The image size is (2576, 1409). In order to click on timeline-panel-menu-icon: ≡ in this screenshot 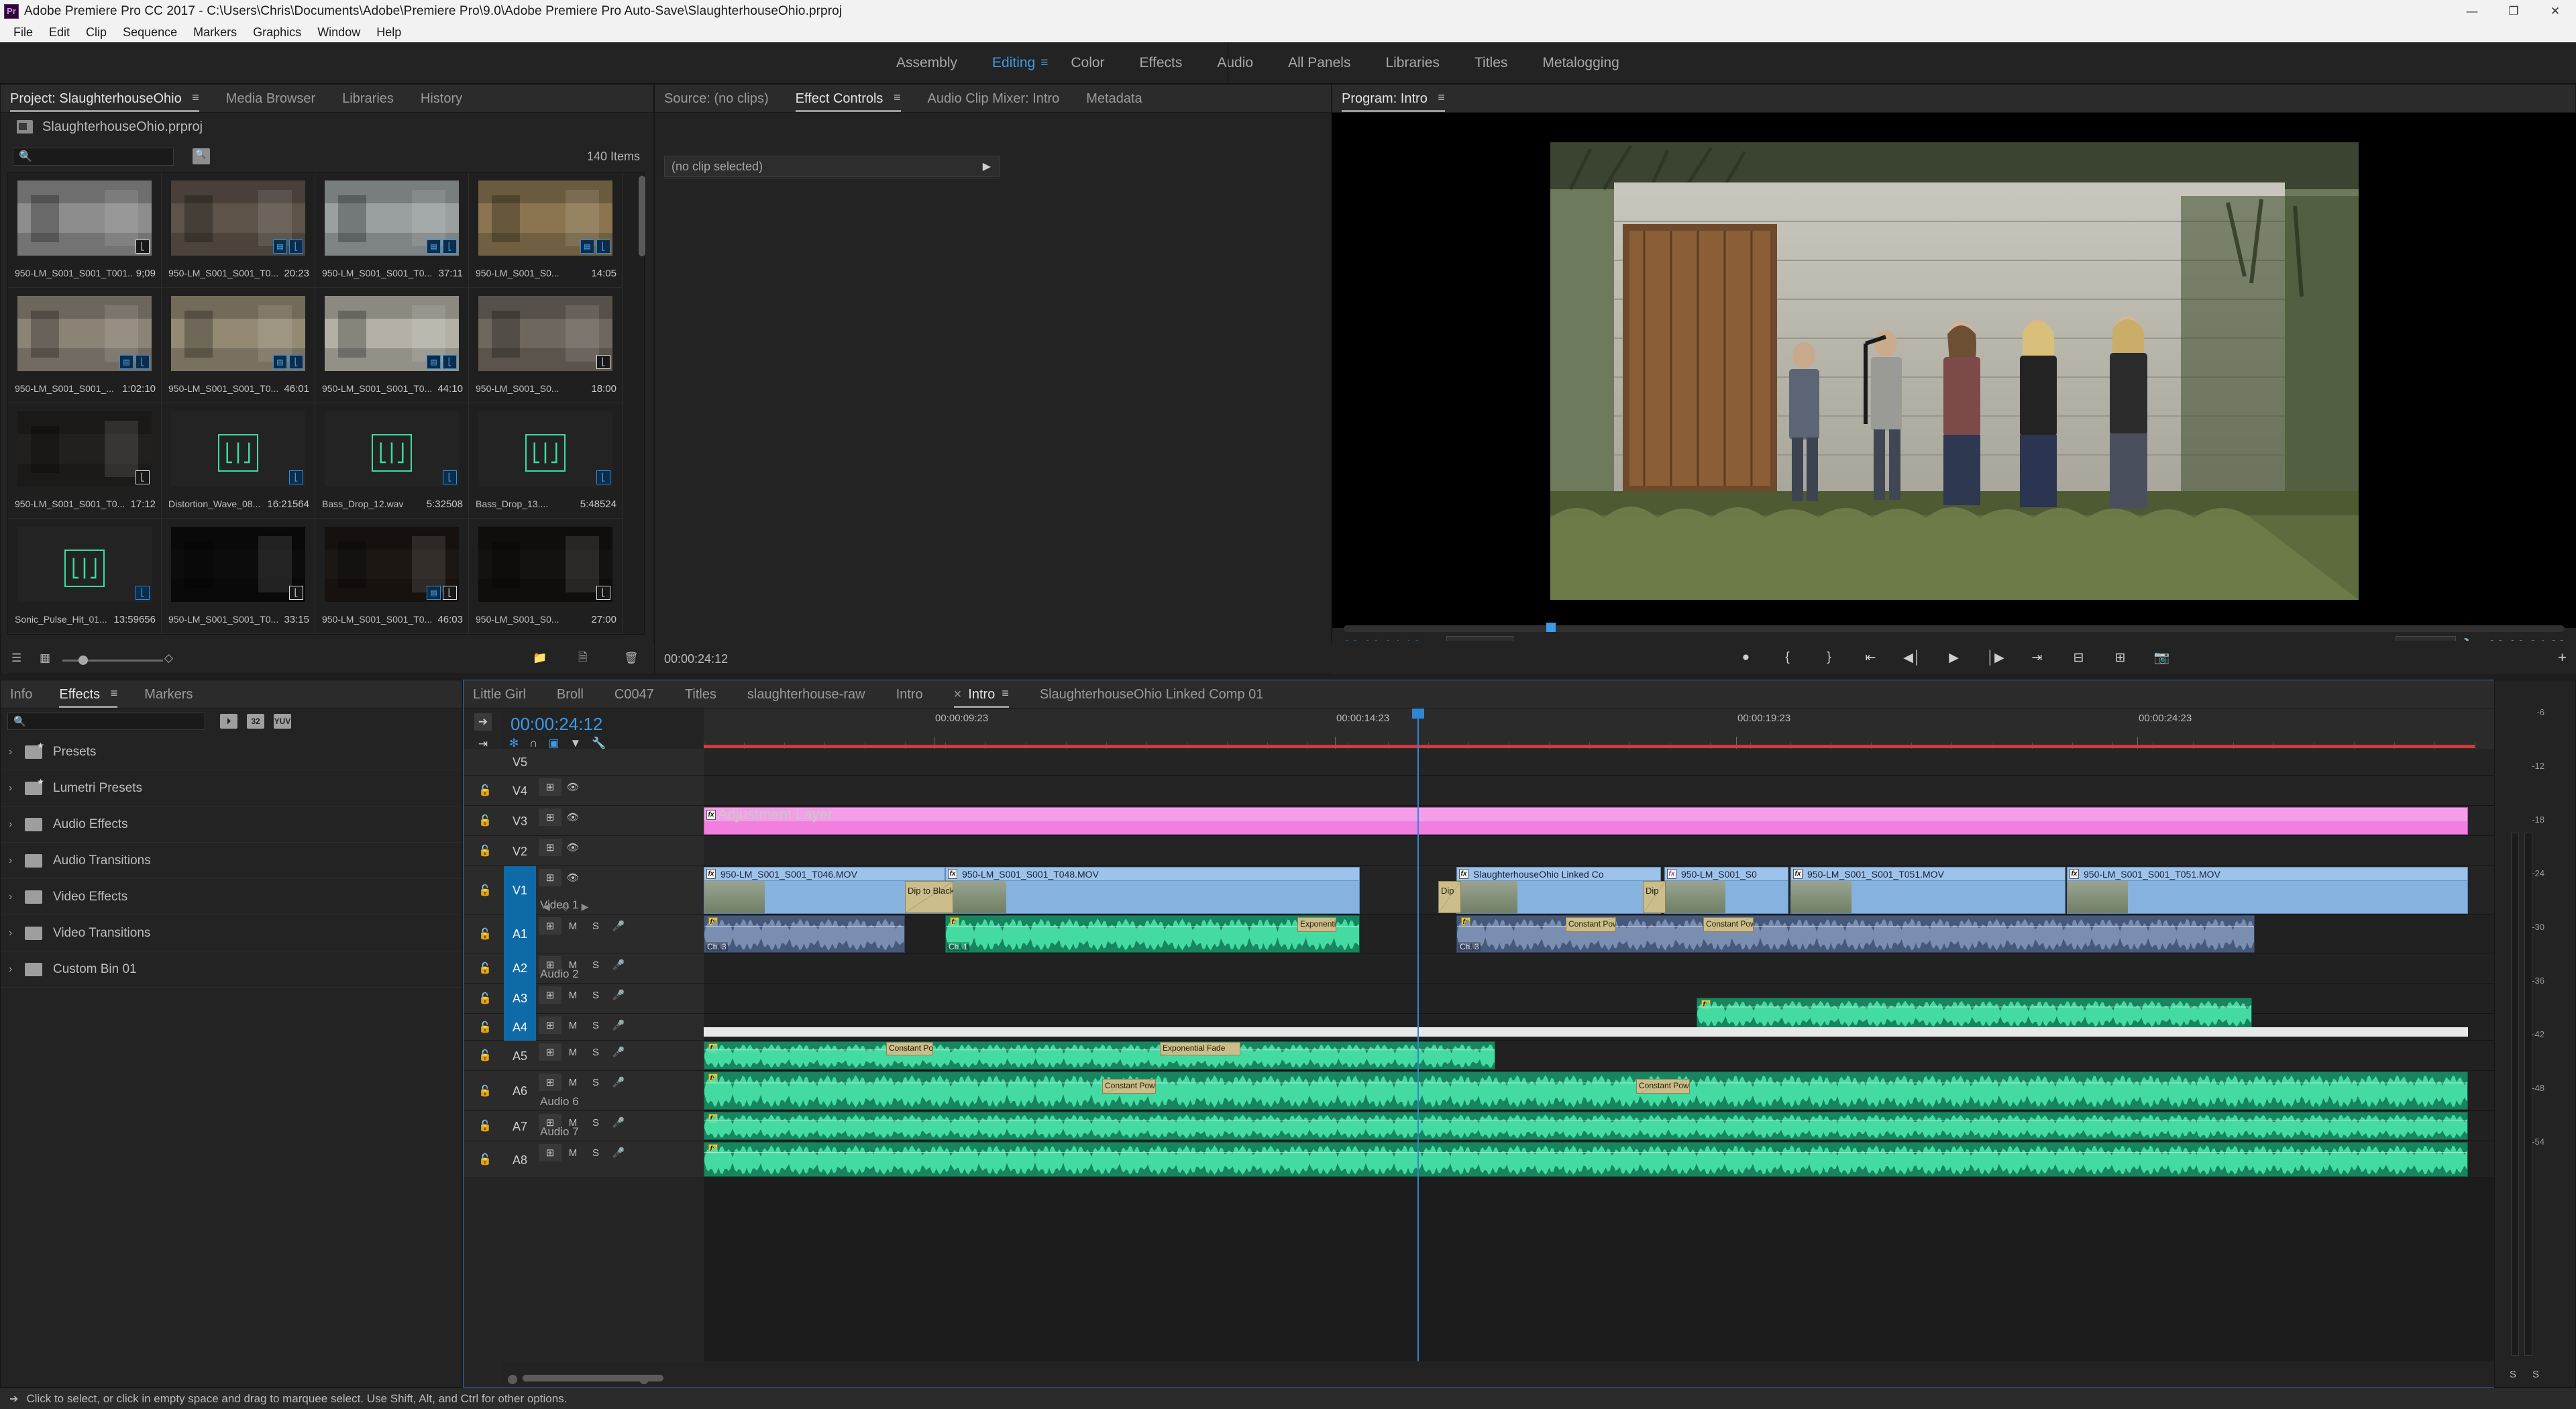, I will do `click(1005, 693)`.